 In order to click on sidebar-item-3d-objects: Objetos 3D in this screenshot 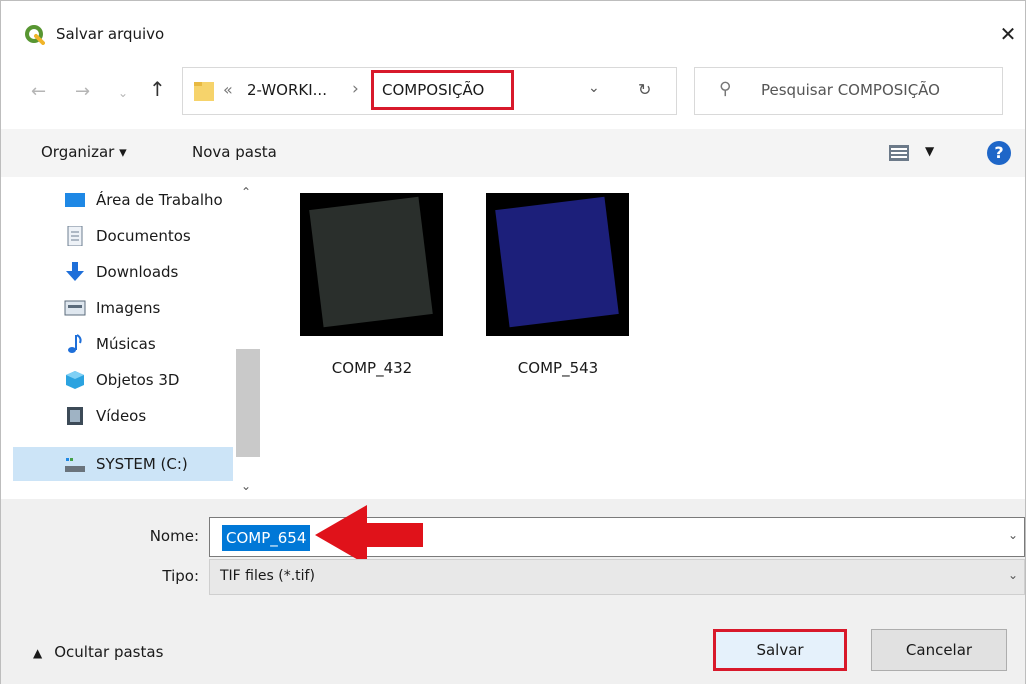, I will do `click(146, 380)`.